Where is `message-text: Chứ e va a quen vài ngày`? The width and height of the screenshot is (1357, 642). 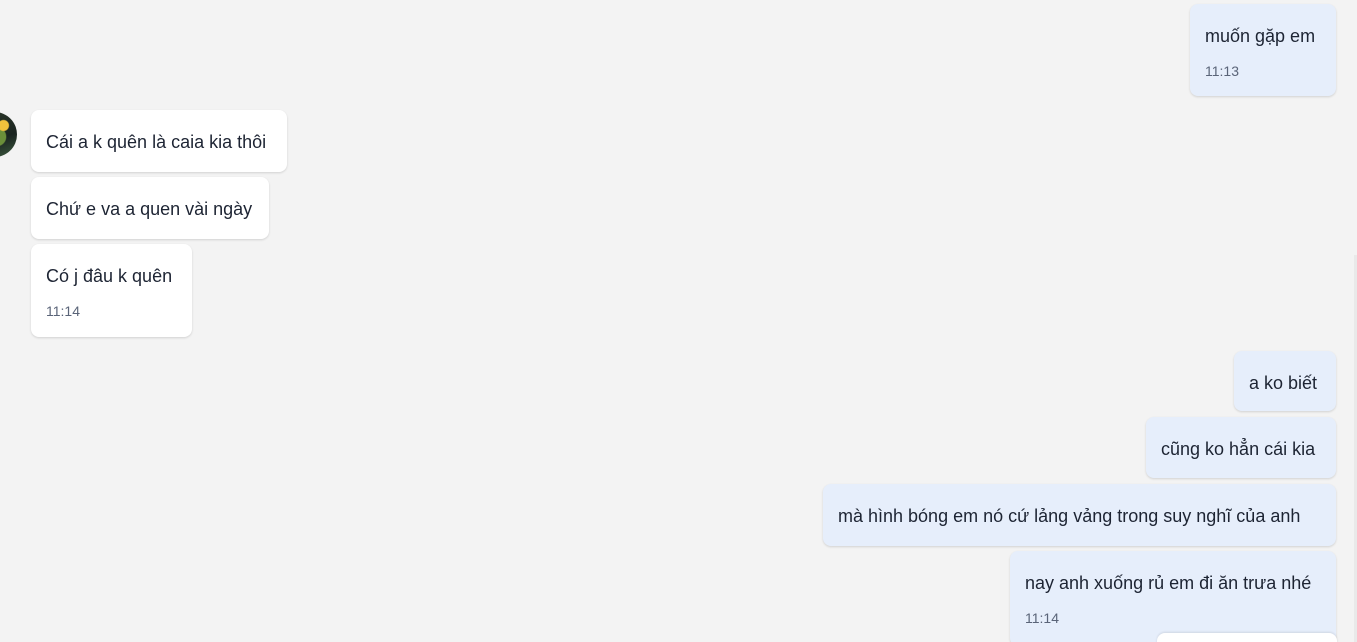 message-text: Chứ e va a quen vài ngày is located at coordinates (149, 209).